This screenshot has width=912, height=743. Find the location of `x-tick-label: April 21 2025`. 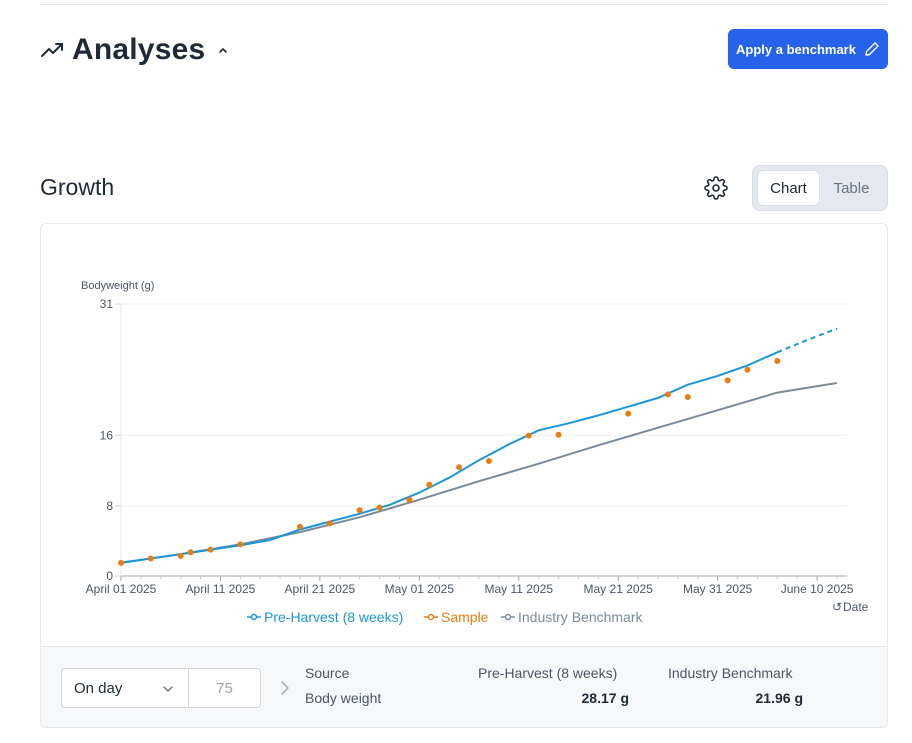

x-tick-label: April 21 2025 is located at coordinates (320, 589).